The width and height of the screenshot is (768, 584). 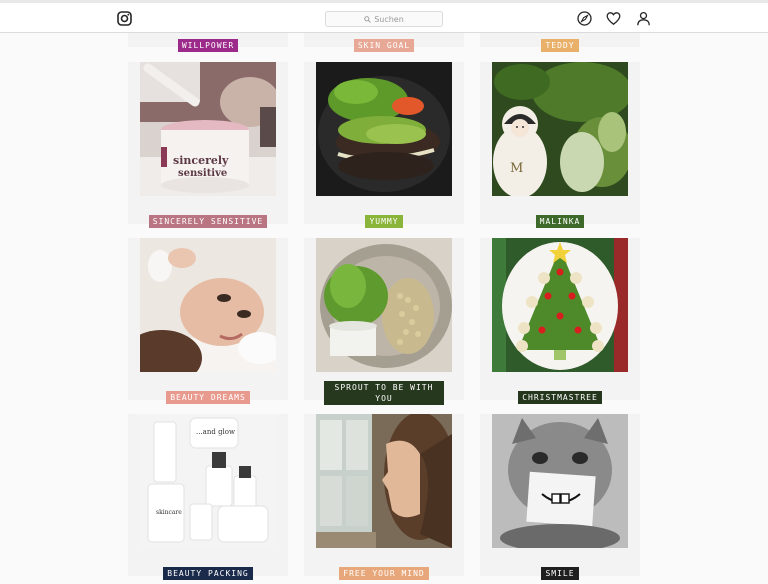 What do you see at coordinates (384, 573) in the screenshot?
I see `post-caption-tag: FREE YOUR MIND` at bounding box center [384, 573].